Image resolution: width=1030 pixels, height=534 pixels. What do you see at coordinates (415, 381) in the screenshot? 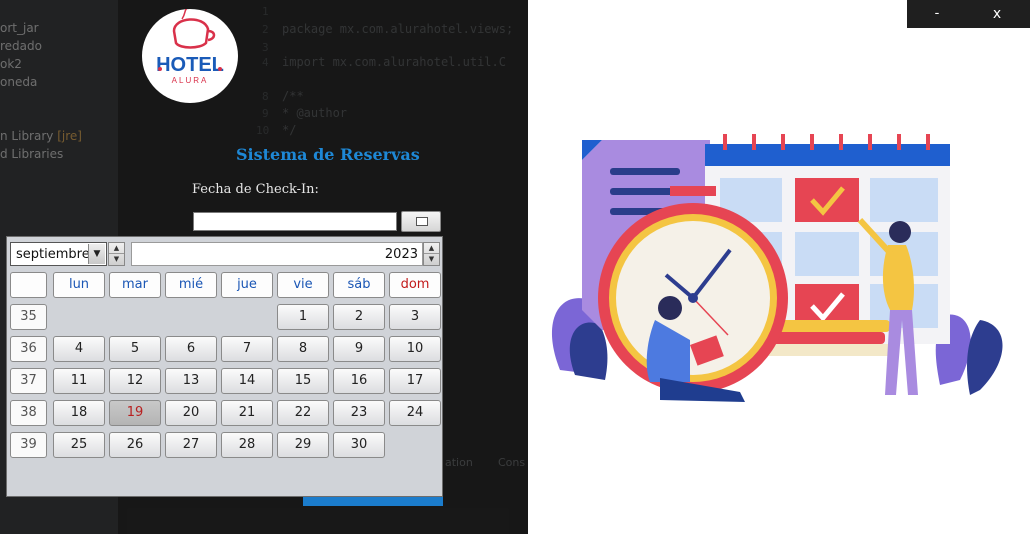
I see `day-button: 17` at bounding box center [415, 381].